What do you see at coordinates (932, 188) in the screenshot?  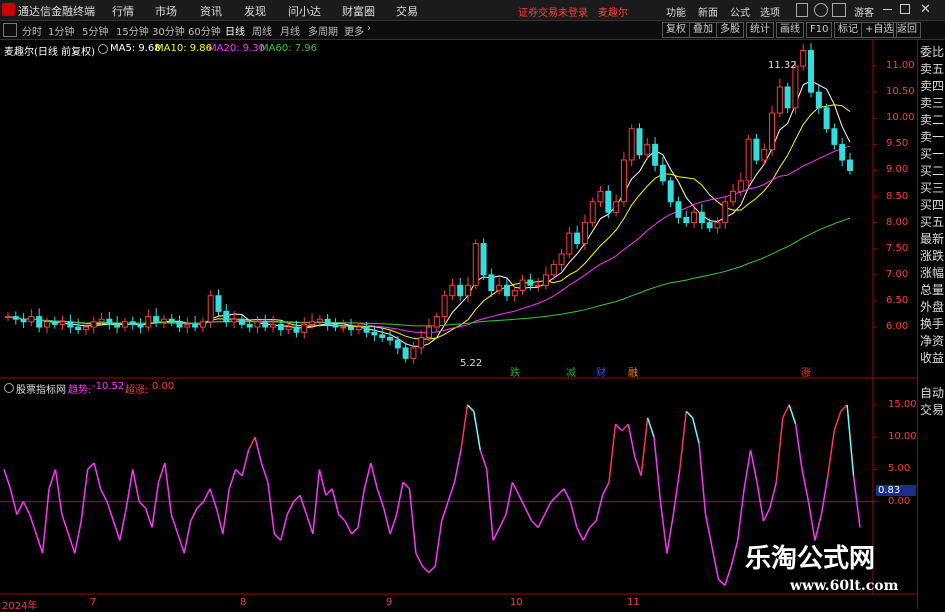 I see `quote-field-label: 买三` at bounding box center [932, 188].